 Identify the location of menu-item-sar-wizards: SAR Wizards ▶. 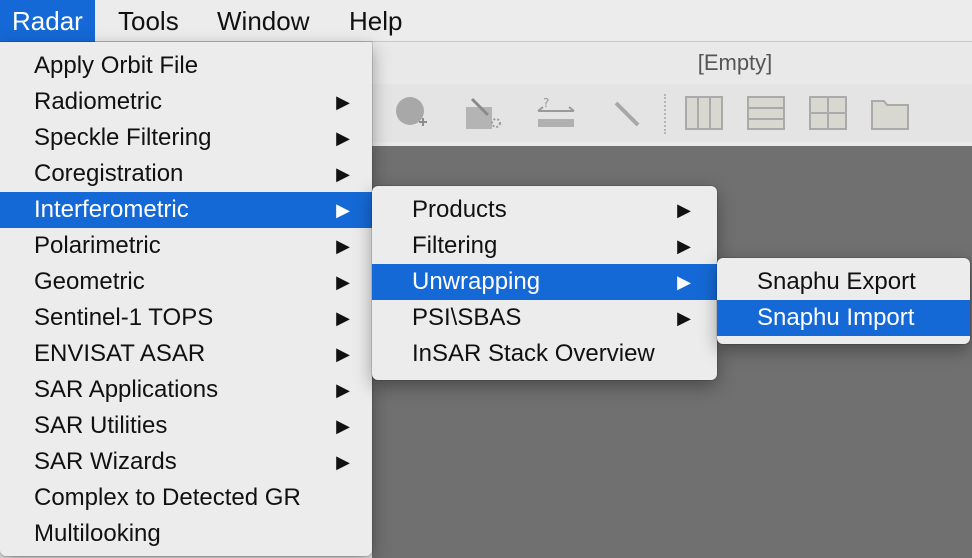
(186, 462).